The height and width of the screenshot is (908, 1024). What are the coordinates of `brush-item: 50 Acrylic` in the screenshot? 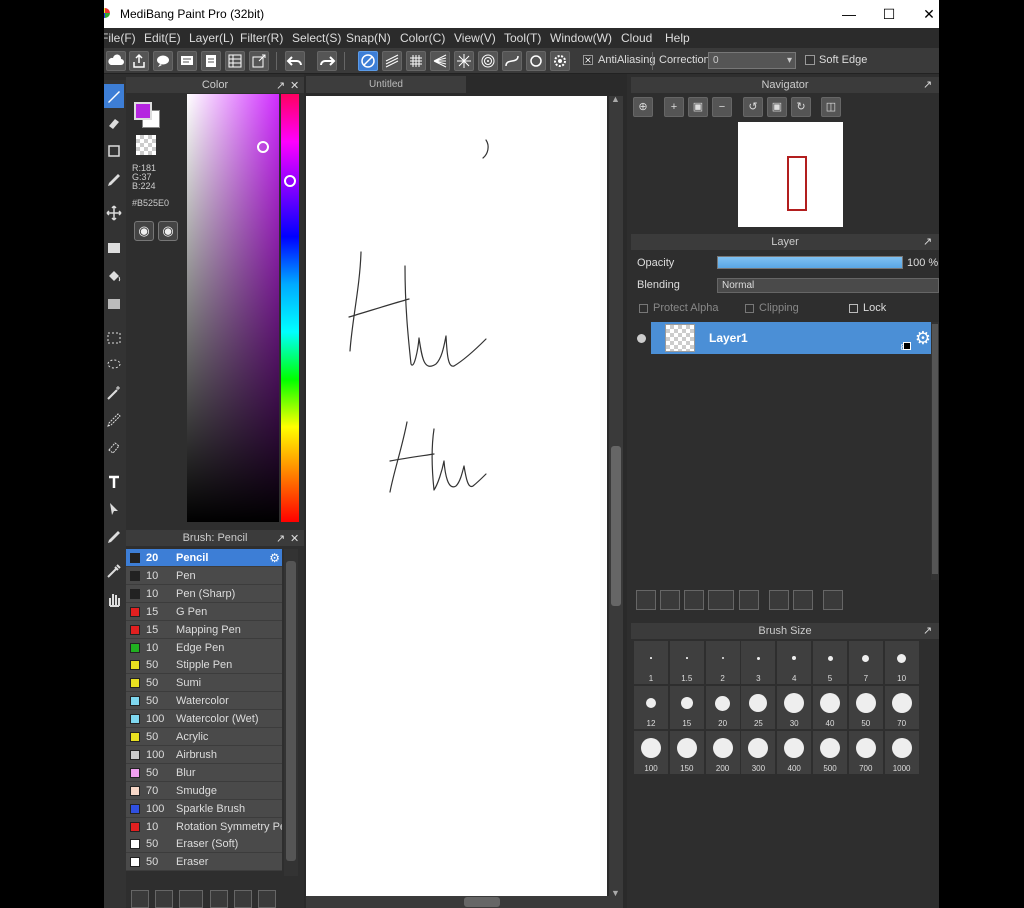 It's located at (204, 737).